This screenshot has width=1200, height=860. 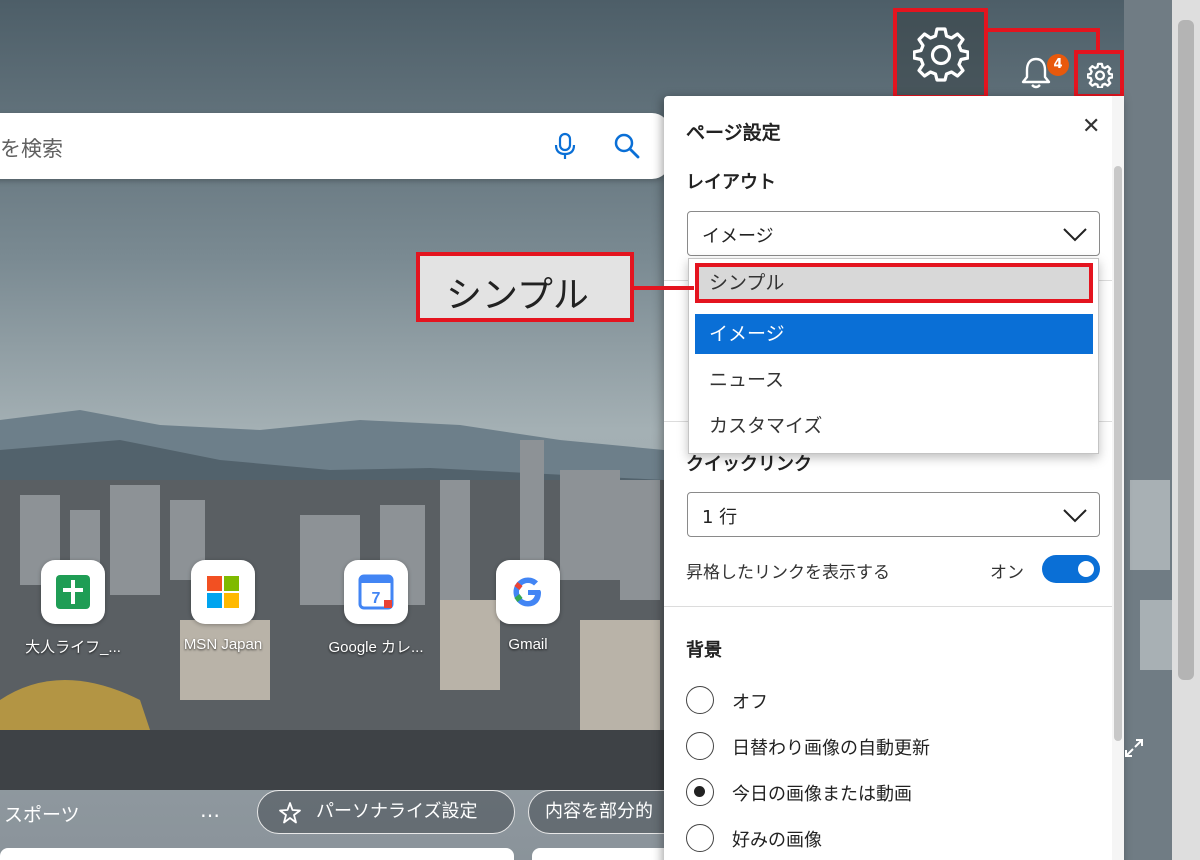 What do you see at coordinates (42, 813) in the screenshot?
I see `feed-tab-sports: スポーツ` at bounding box center [42, 813].